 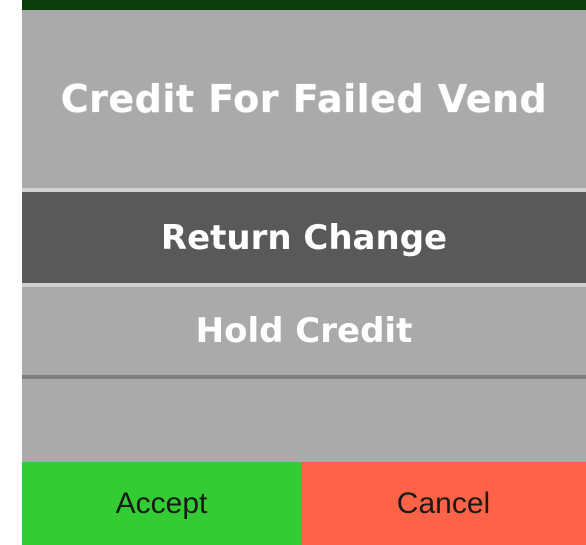 I want to click on empty-area, so click(x=304, y=420).